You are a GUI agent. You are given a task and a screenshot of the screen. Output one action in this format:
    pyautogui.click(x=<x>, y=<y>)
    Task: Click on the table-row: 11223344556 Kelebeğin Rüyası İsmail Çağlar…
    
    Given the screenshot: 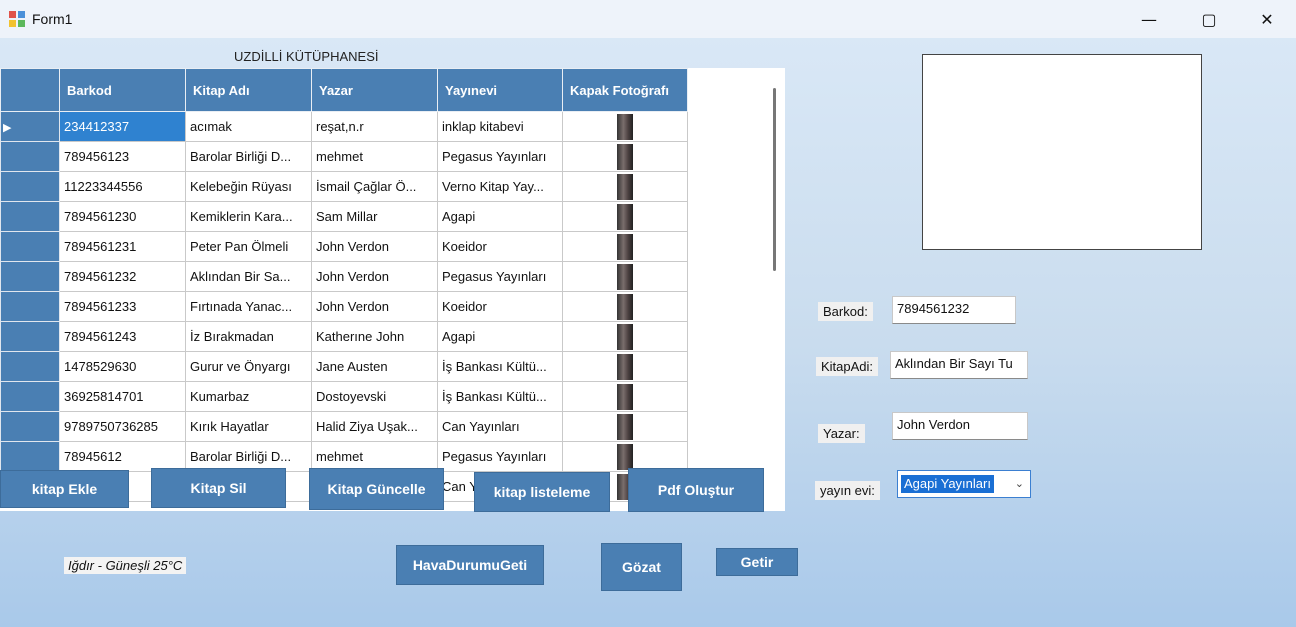 What is the action you would take?
    pyautogui.click(x=344, y=186)
    